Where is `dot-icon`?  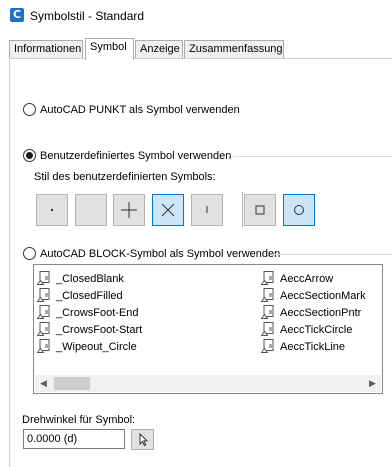 dot-icon is located at coordinates (52, 210).